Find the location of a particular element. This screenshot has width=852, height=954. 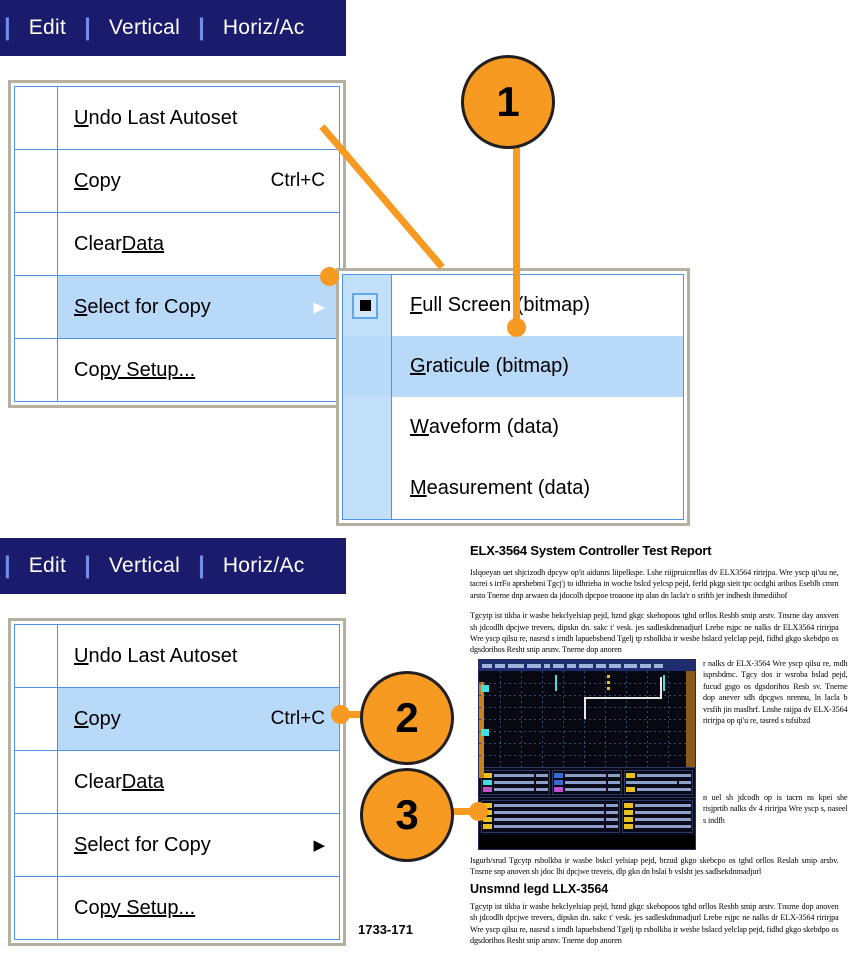

menubar-top: | Edit | Vertical | Horiz/Ac is located at coordinates (173, 28).